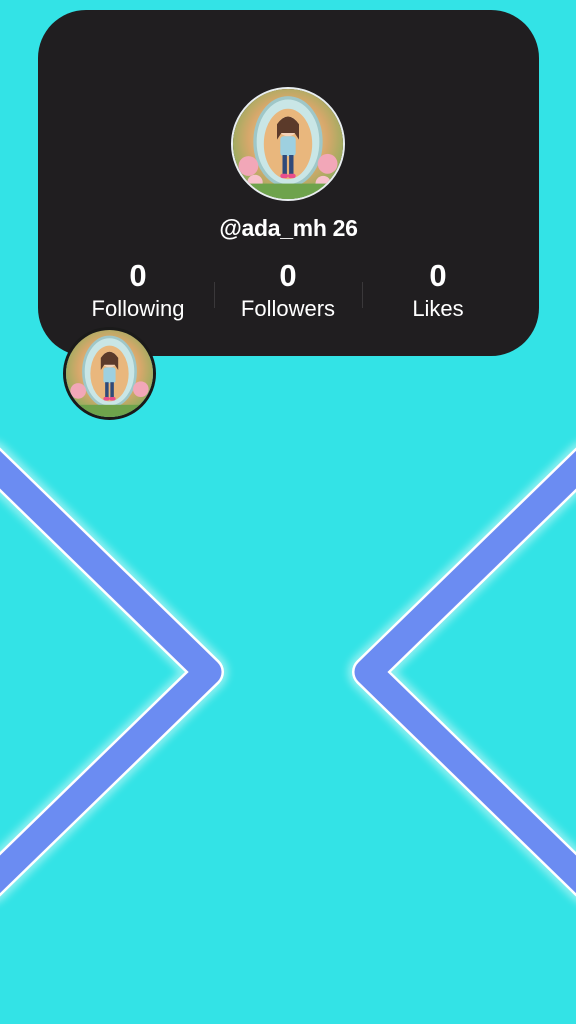 Image resolution: width=576 pixels, height=1024 pixels. Describe the element at coordinates (288, 275) in the screenshot. I see `followers-count: 0` at that location.